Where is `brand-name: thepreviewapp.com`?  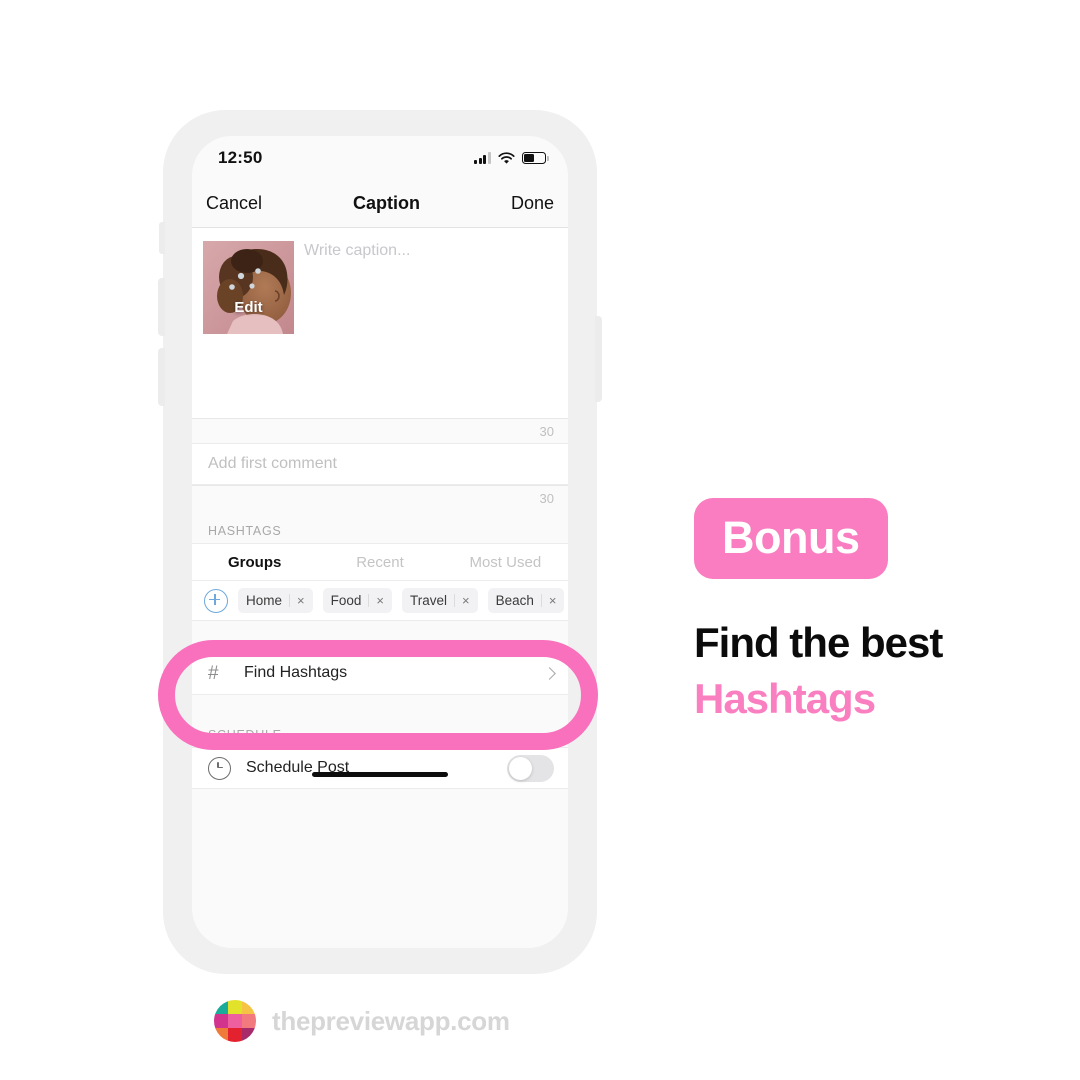
brand-name: thepreviewapp.com is located at coordinates (391, 1020).